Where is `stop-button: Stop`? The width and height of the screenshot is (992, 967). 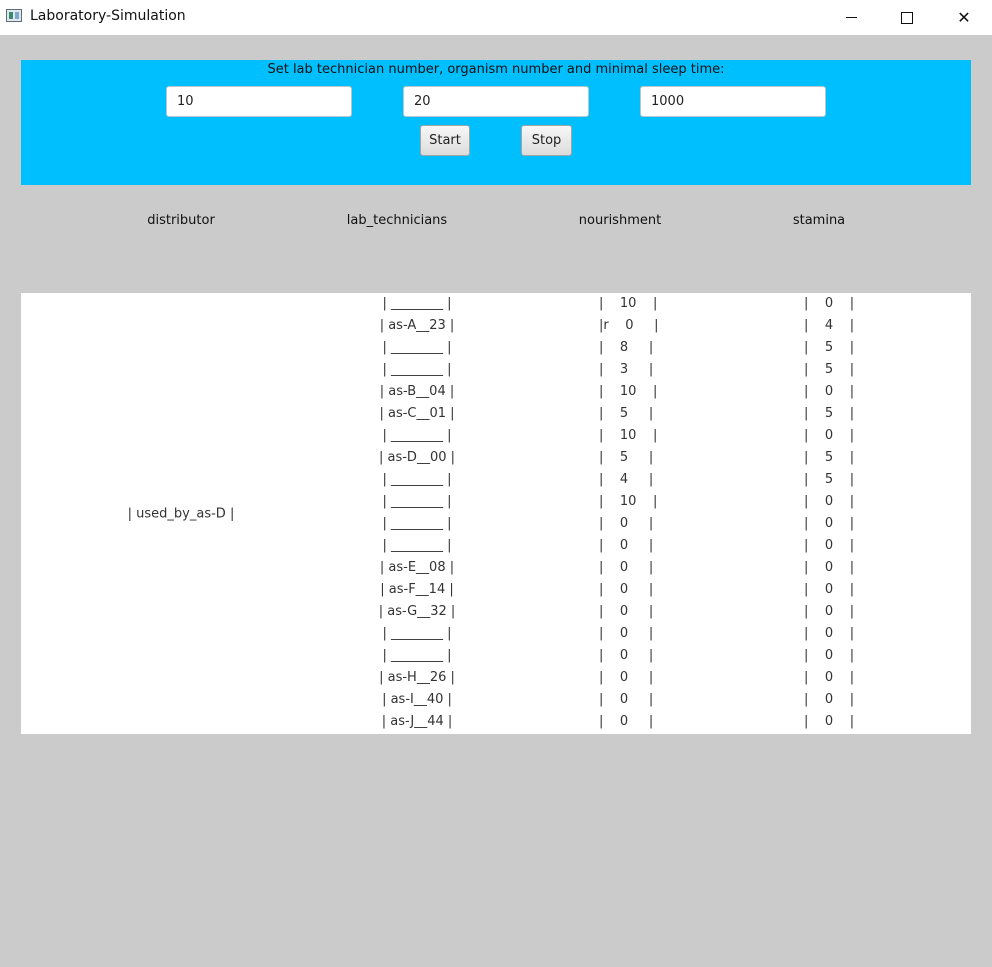 stop-button: Stop is located at coordinates (546, 140).